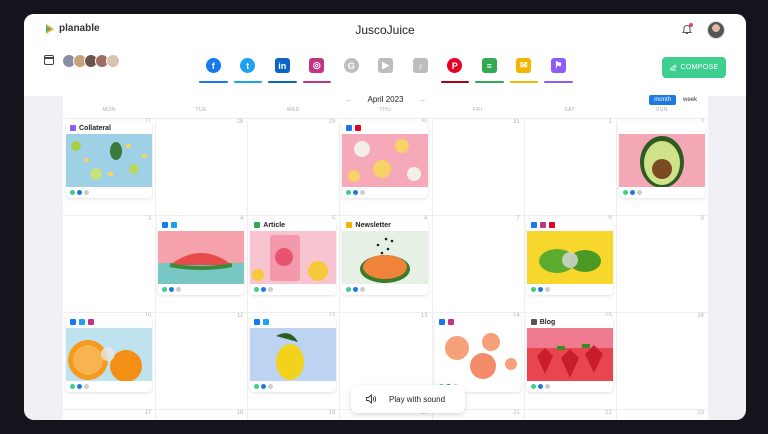 The image size is (768, 434). What do you see at coordinates (113, 61) in the screenshot?
I see `team-avatar` at bounding box center [113, 61].